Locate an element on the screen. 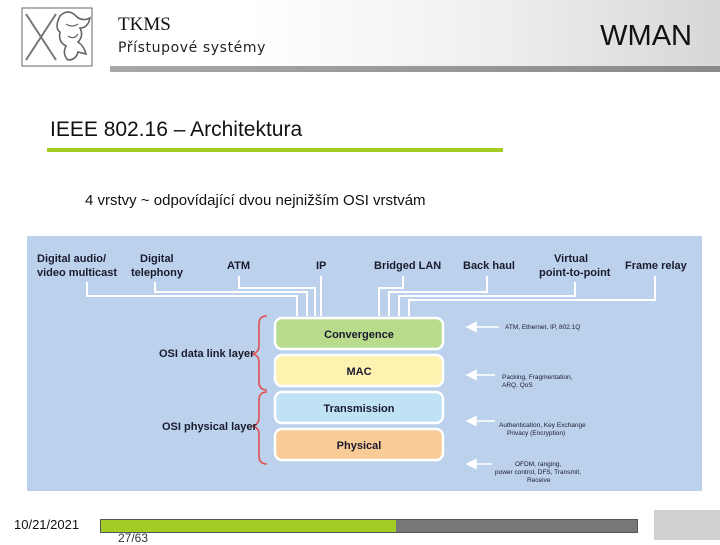 This screenshot has height=545, width=720. service-label-ip: IP is located at coordinates (321, 266).